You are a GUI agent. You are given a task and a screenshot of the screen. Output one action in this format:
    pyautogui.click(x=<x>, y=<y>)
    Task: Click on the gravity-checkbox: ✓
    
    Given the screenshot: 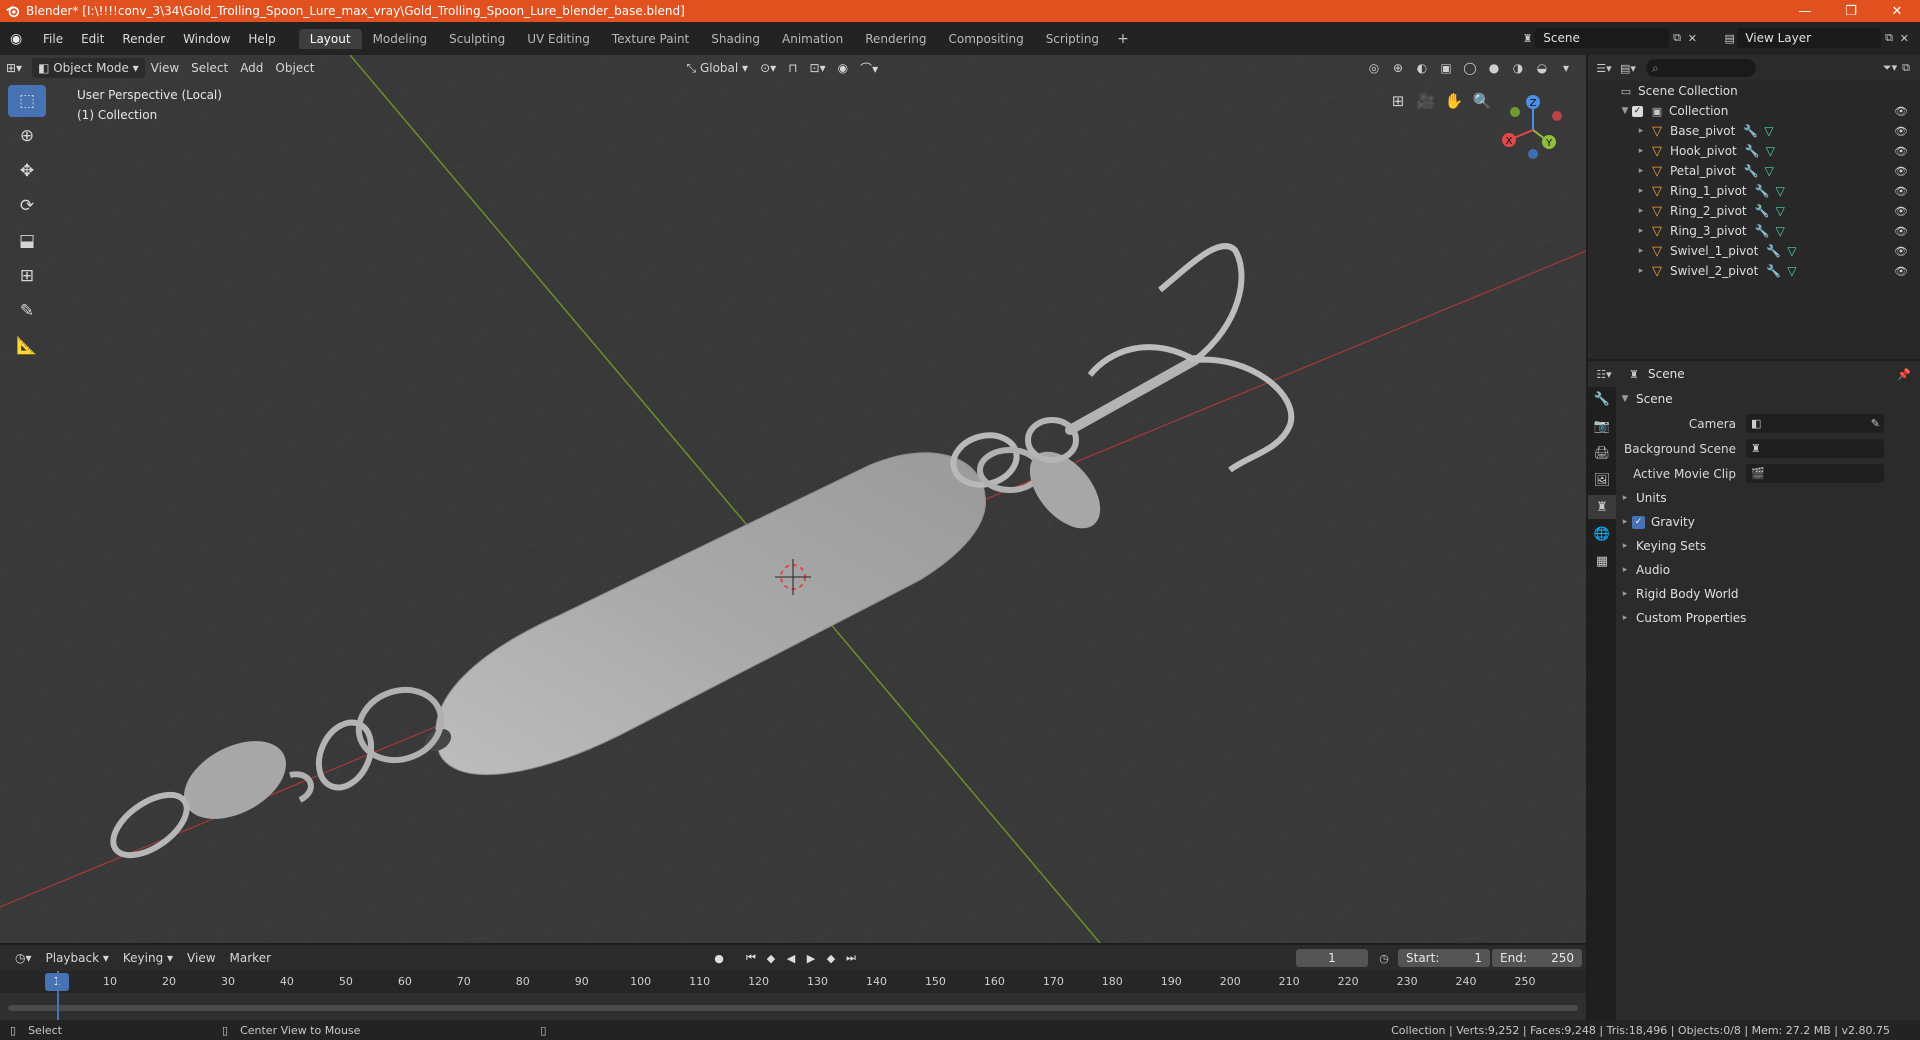 What is the action you would take?
    pyautogui.click(x=1638, y=522)
    